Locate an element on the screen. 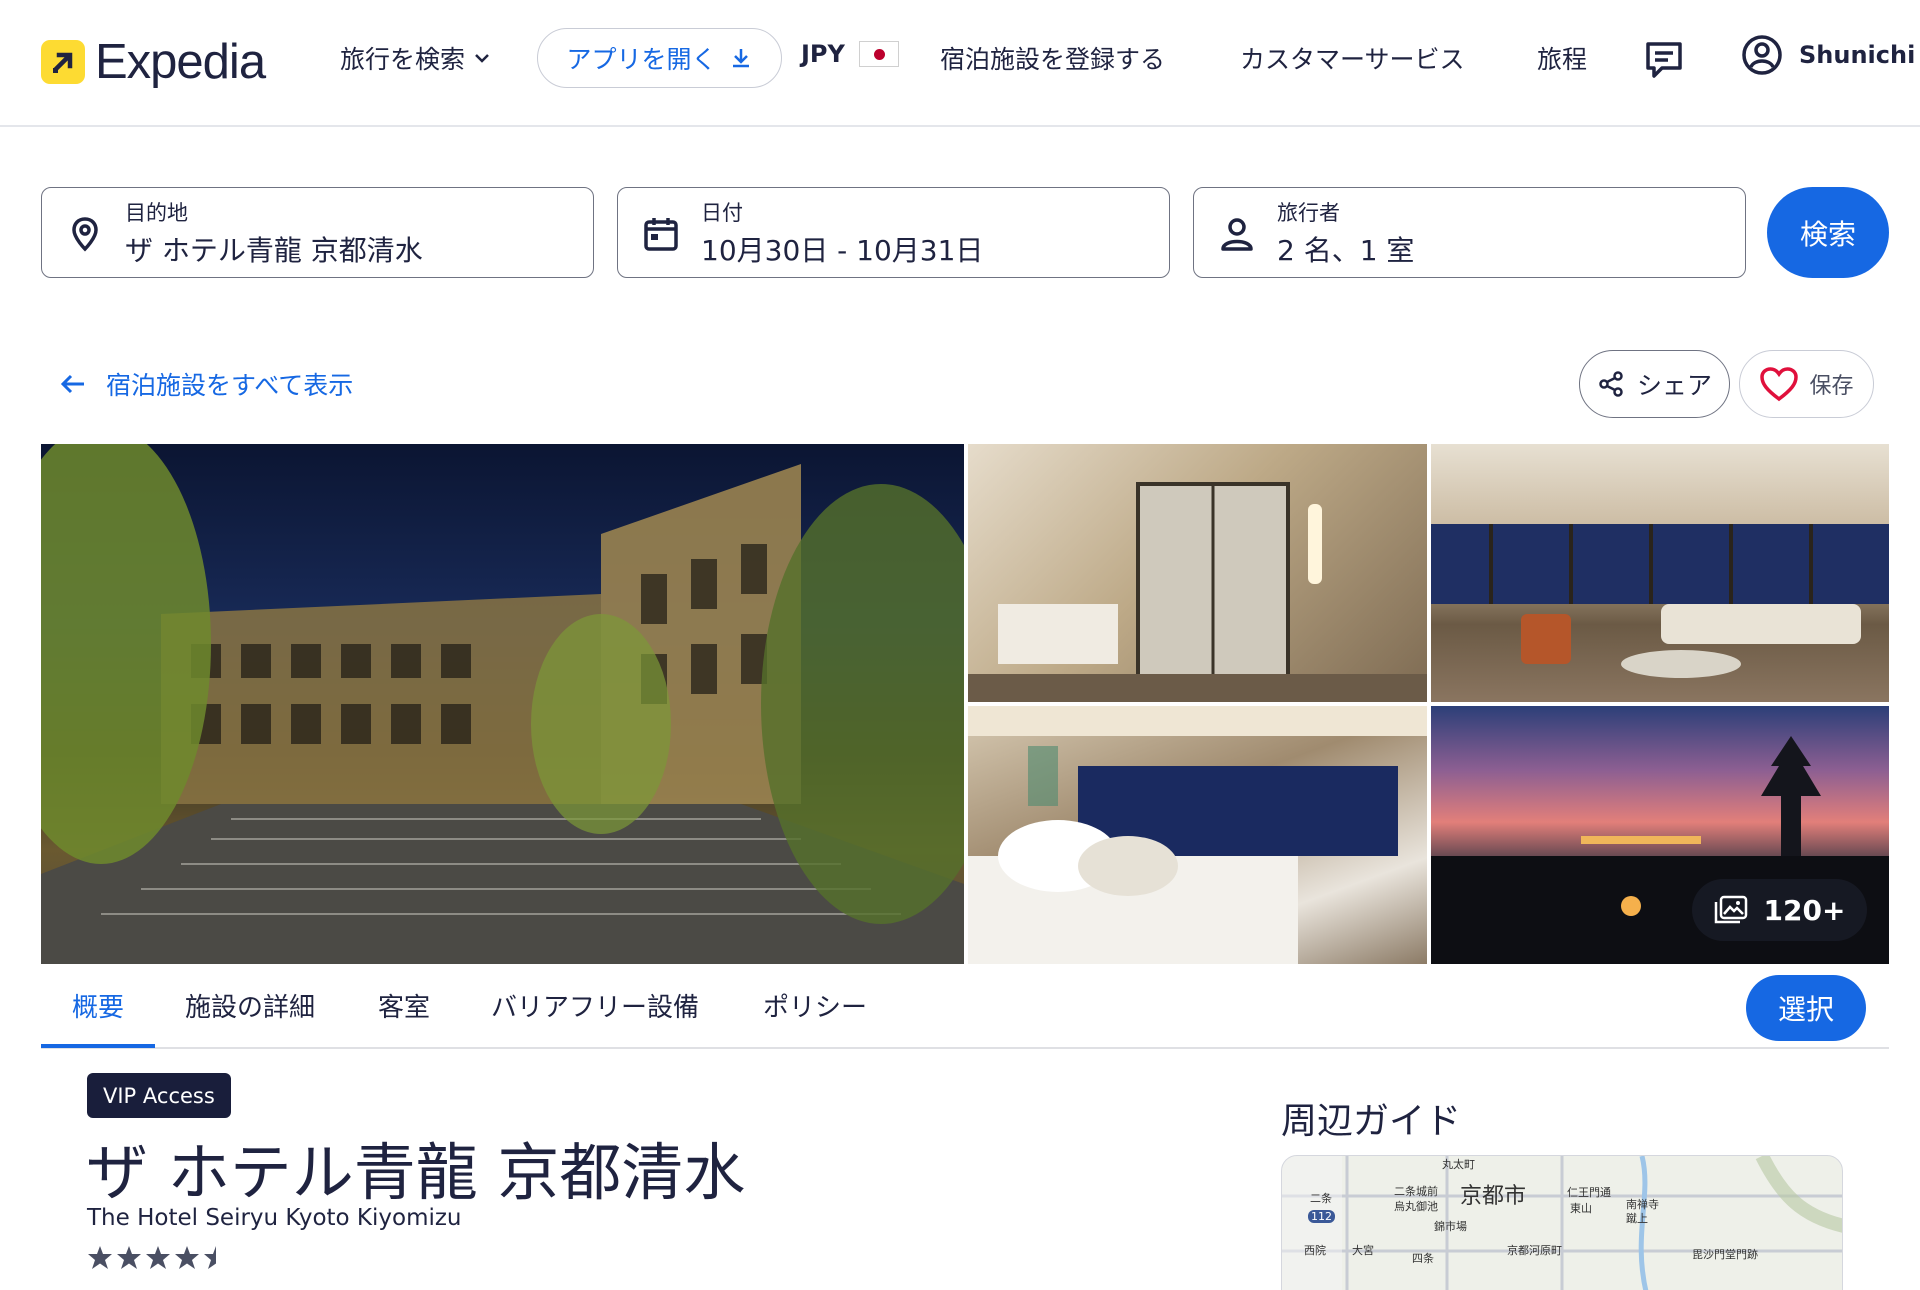 The image size is (1920, 1290). tab-policies: ポリシー is located at coordinates (815, 1005).